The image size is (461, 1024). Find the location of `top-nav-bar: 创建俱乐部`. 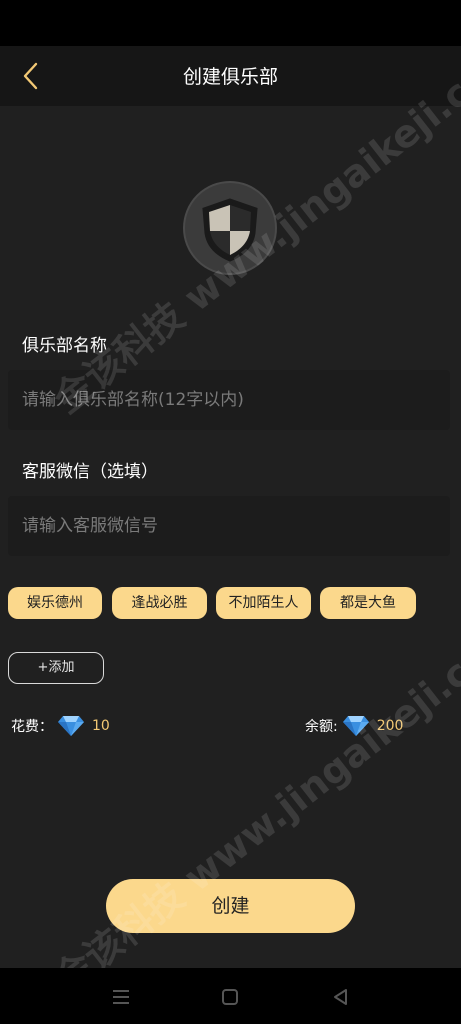

top-nav-bar: 创建俱乐部 is located at coordinates (230, 76).